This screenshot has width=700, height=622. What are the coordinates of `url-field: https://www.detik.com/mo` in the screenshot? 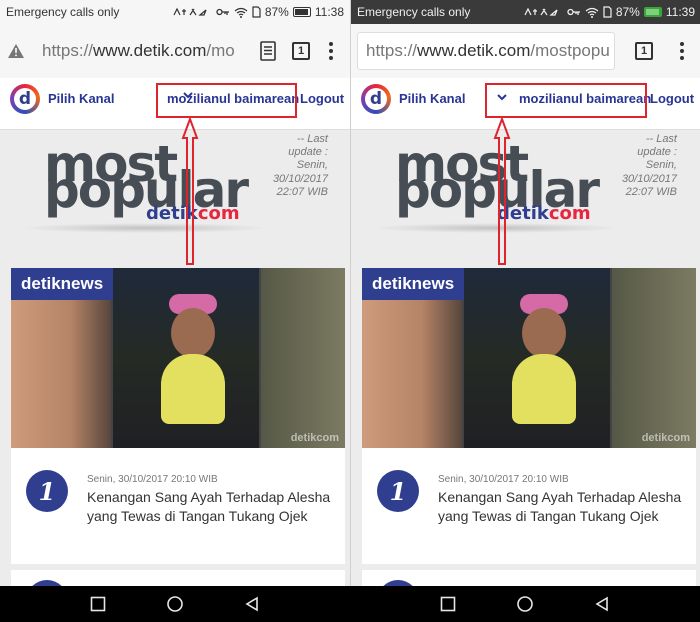 It's located at (143, 51).